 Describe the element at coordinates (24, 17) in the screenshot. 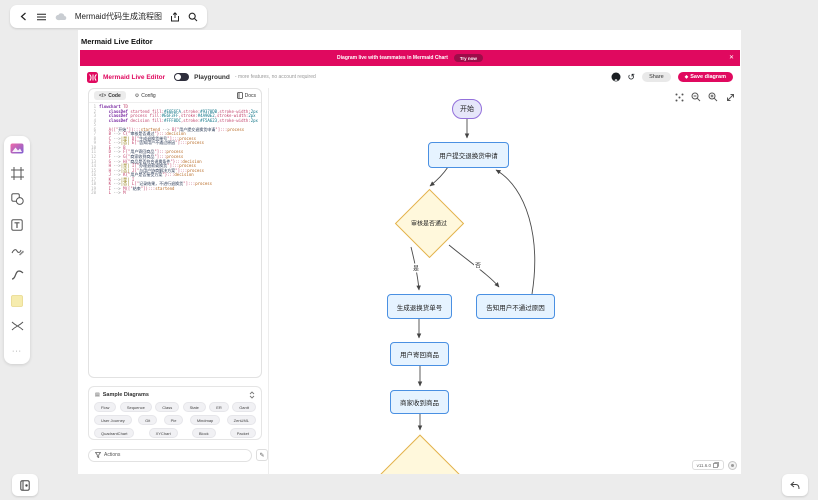

I see `back-icon` at that location.